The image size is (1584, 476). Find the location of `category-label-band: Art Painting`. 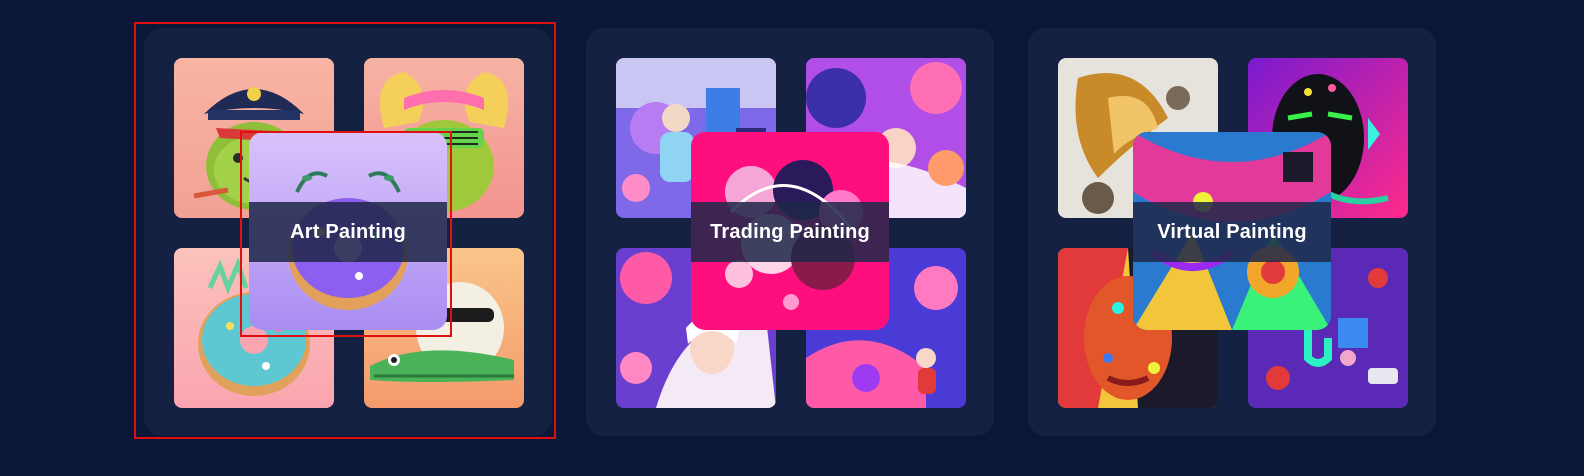

category-label-band: Art Painting is located at coordinates (348, 232).